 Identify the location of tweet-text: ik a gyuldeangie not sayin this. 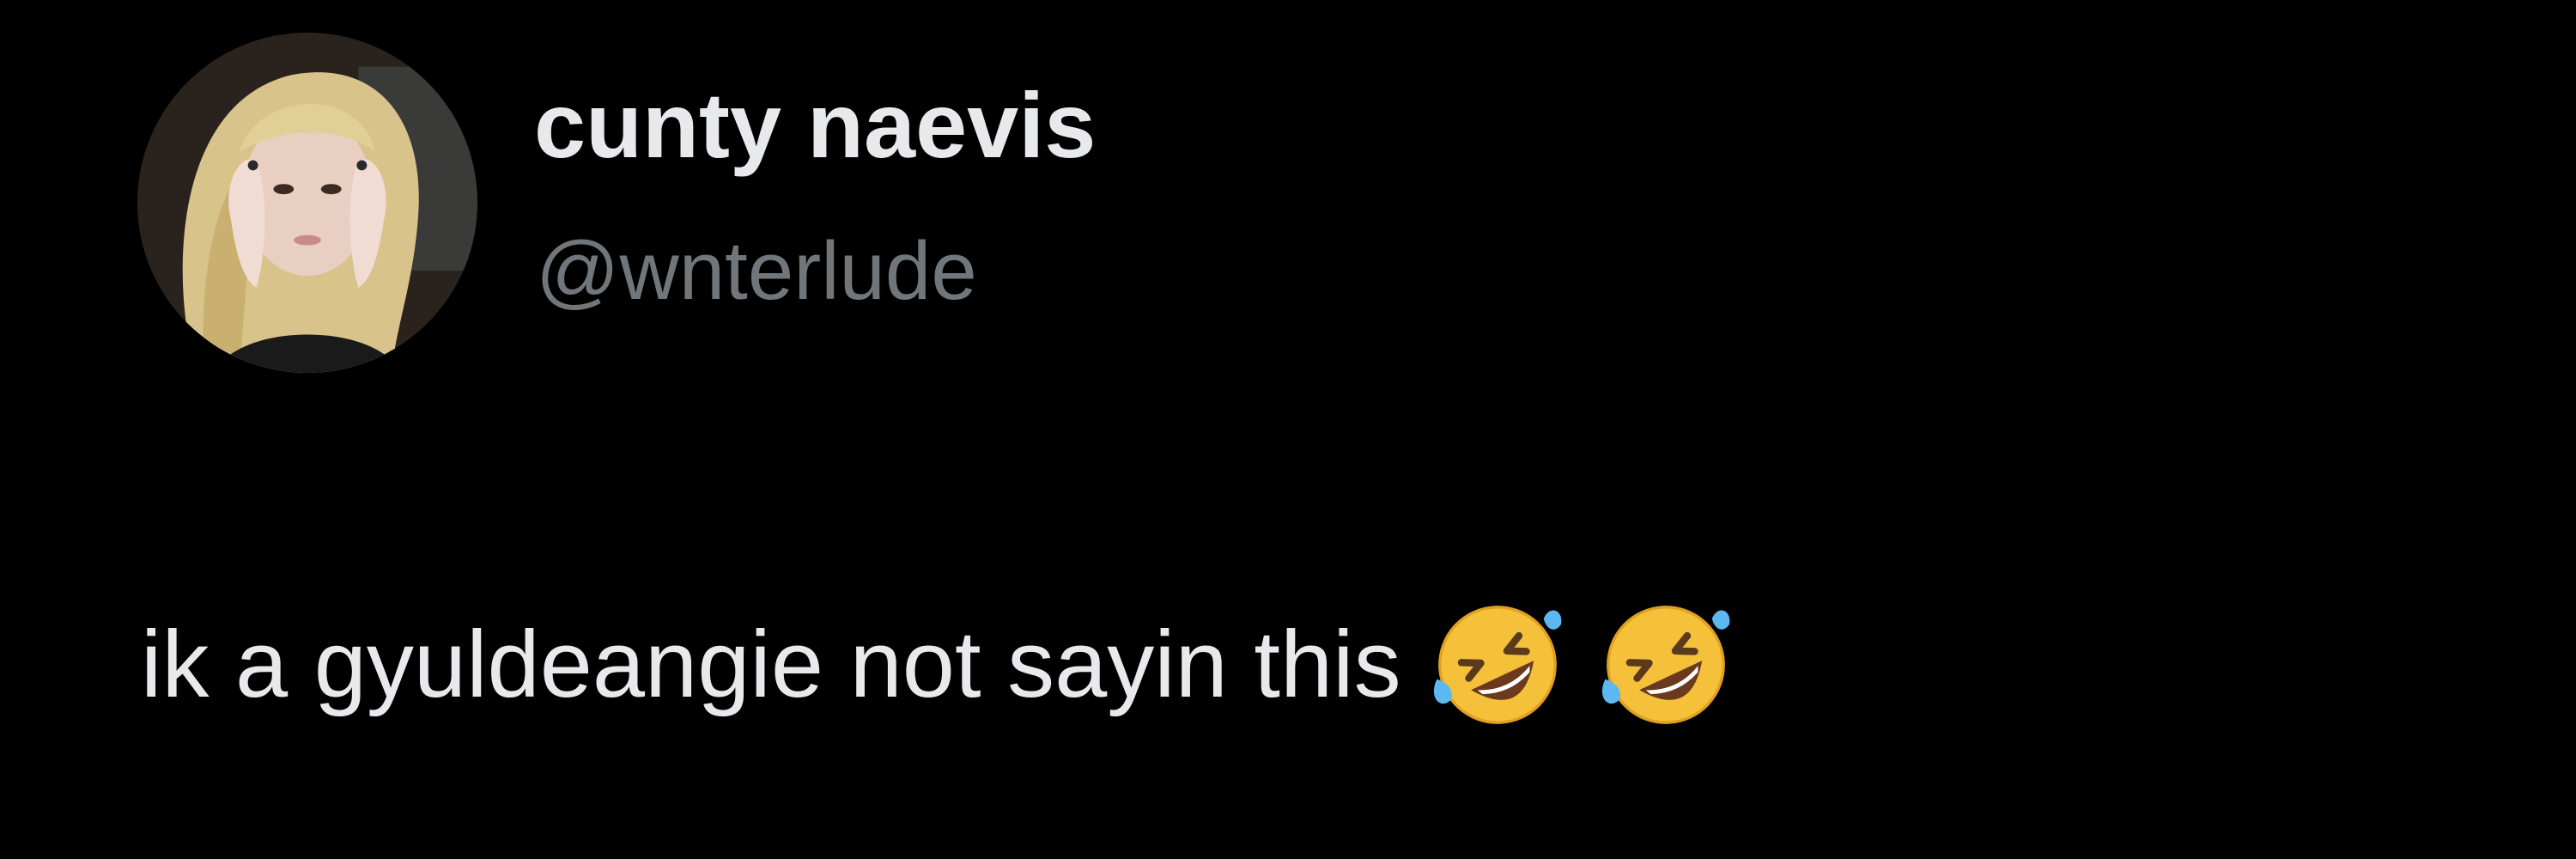
(940, 665).